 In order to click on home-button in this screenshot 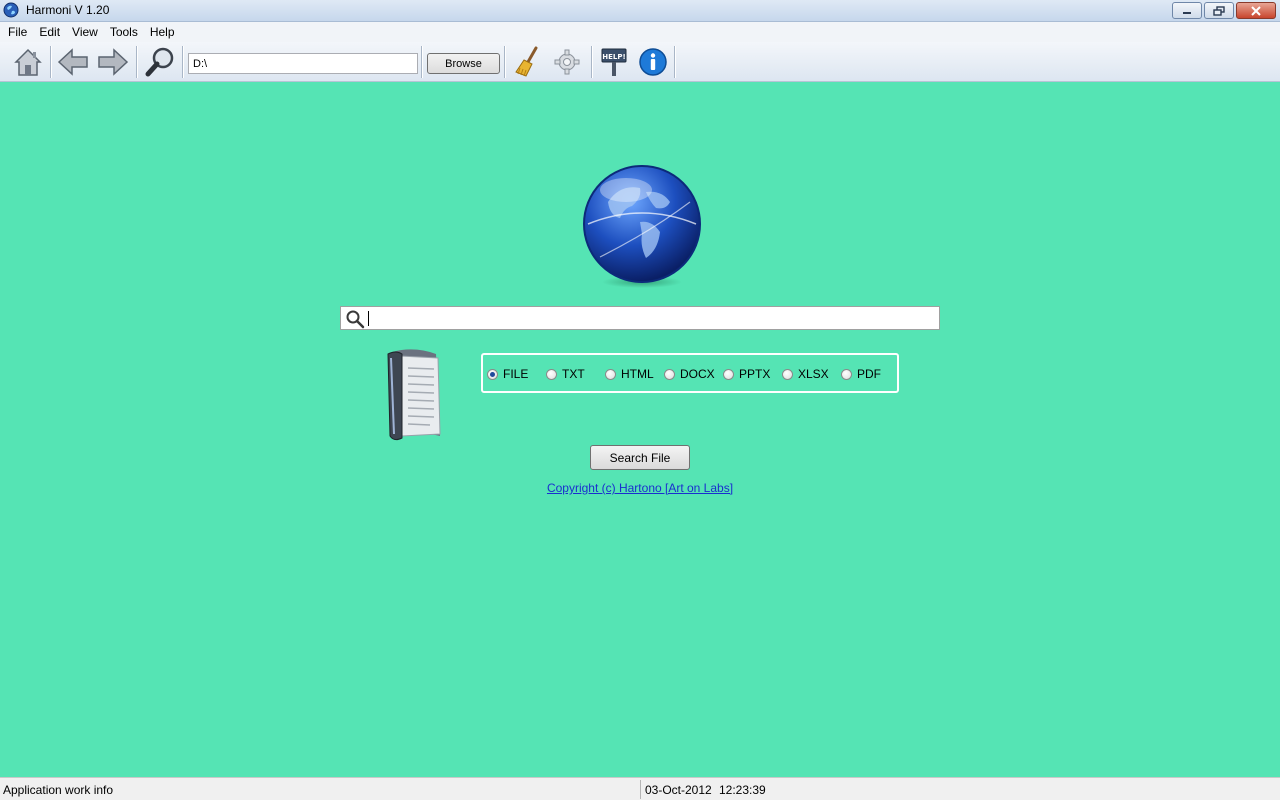, I will do `click(28, 62)`.